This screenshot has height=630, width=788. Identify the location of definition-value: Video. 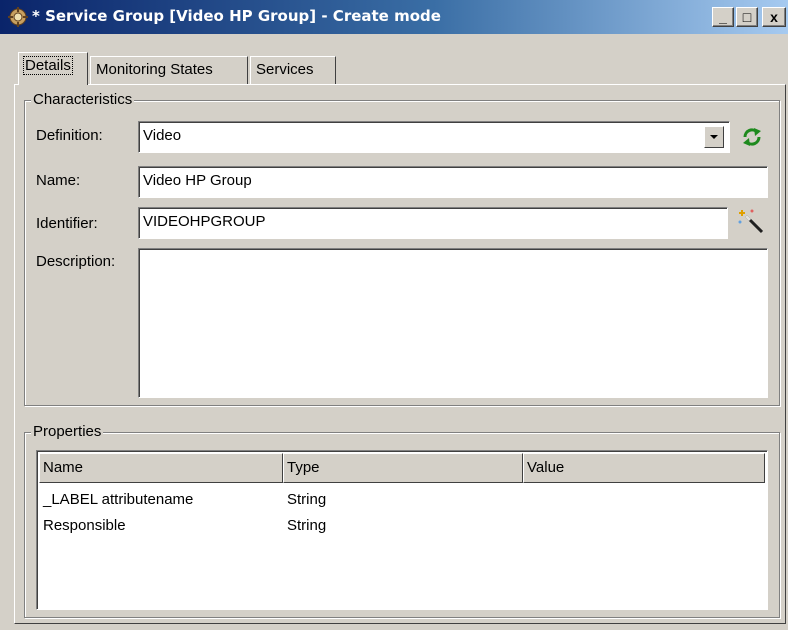
(162, 135).